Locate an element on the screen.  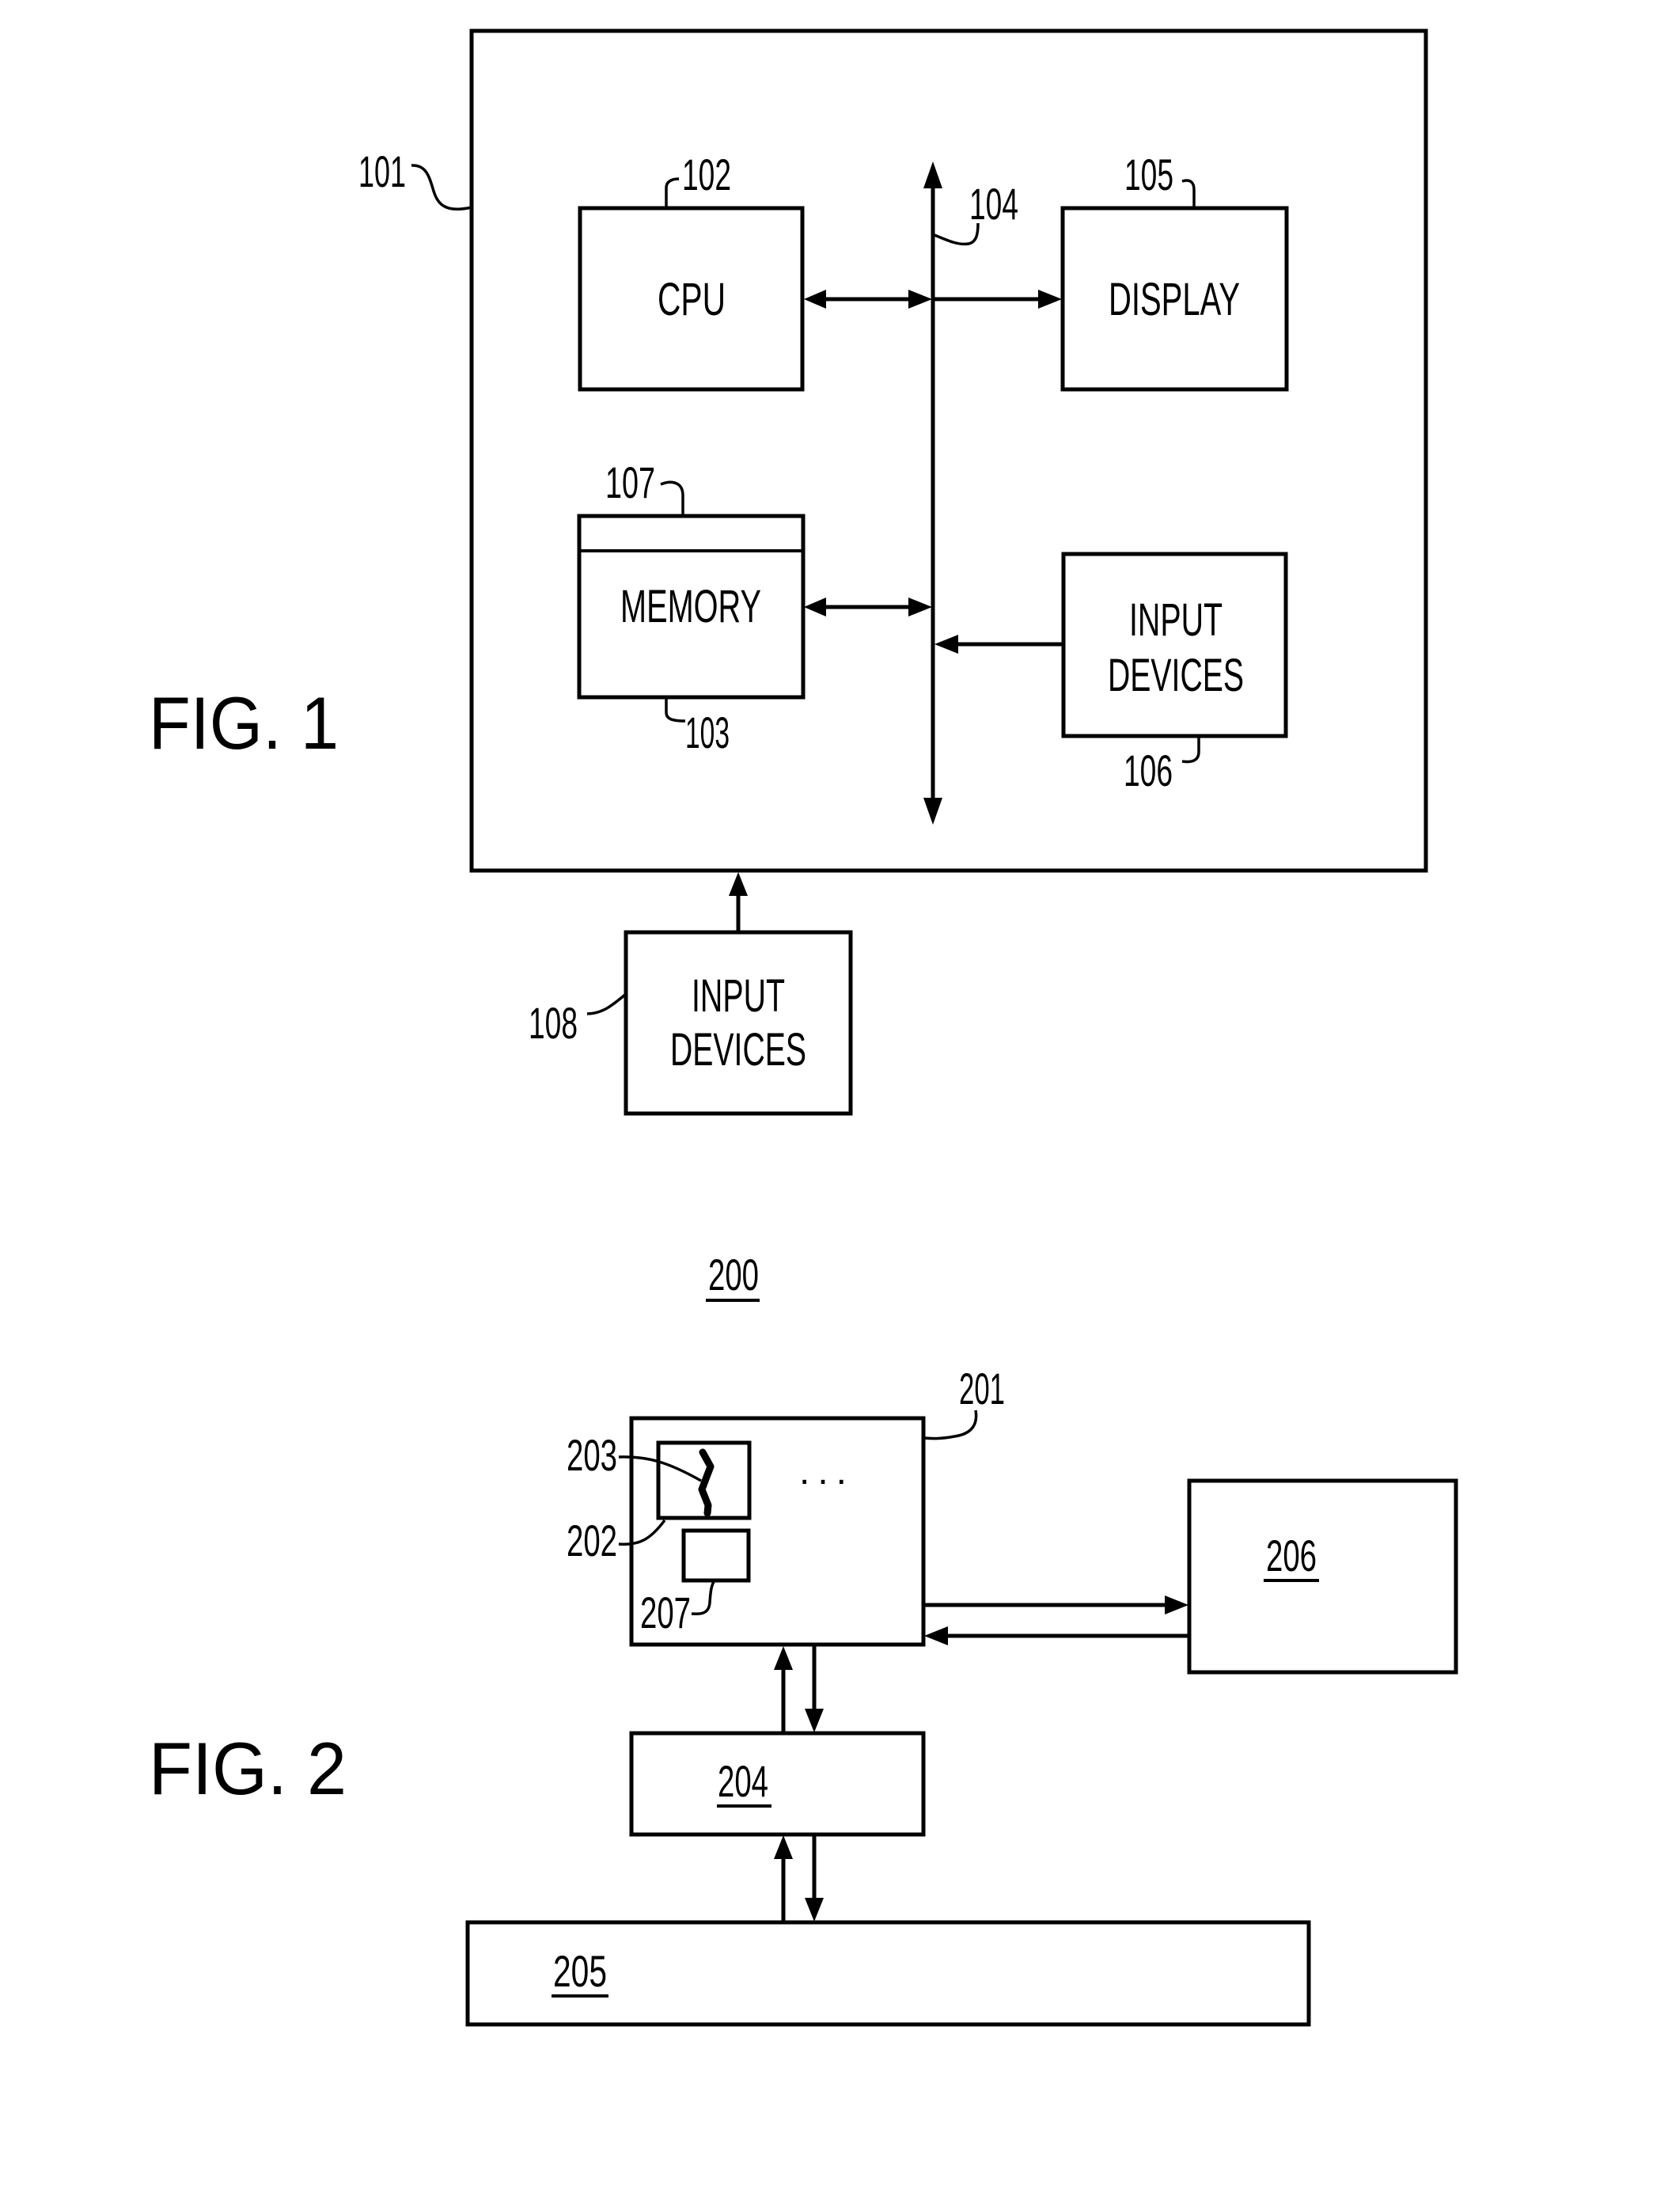
block-205-top-arrowhead is located at coordinates (814, 1910).